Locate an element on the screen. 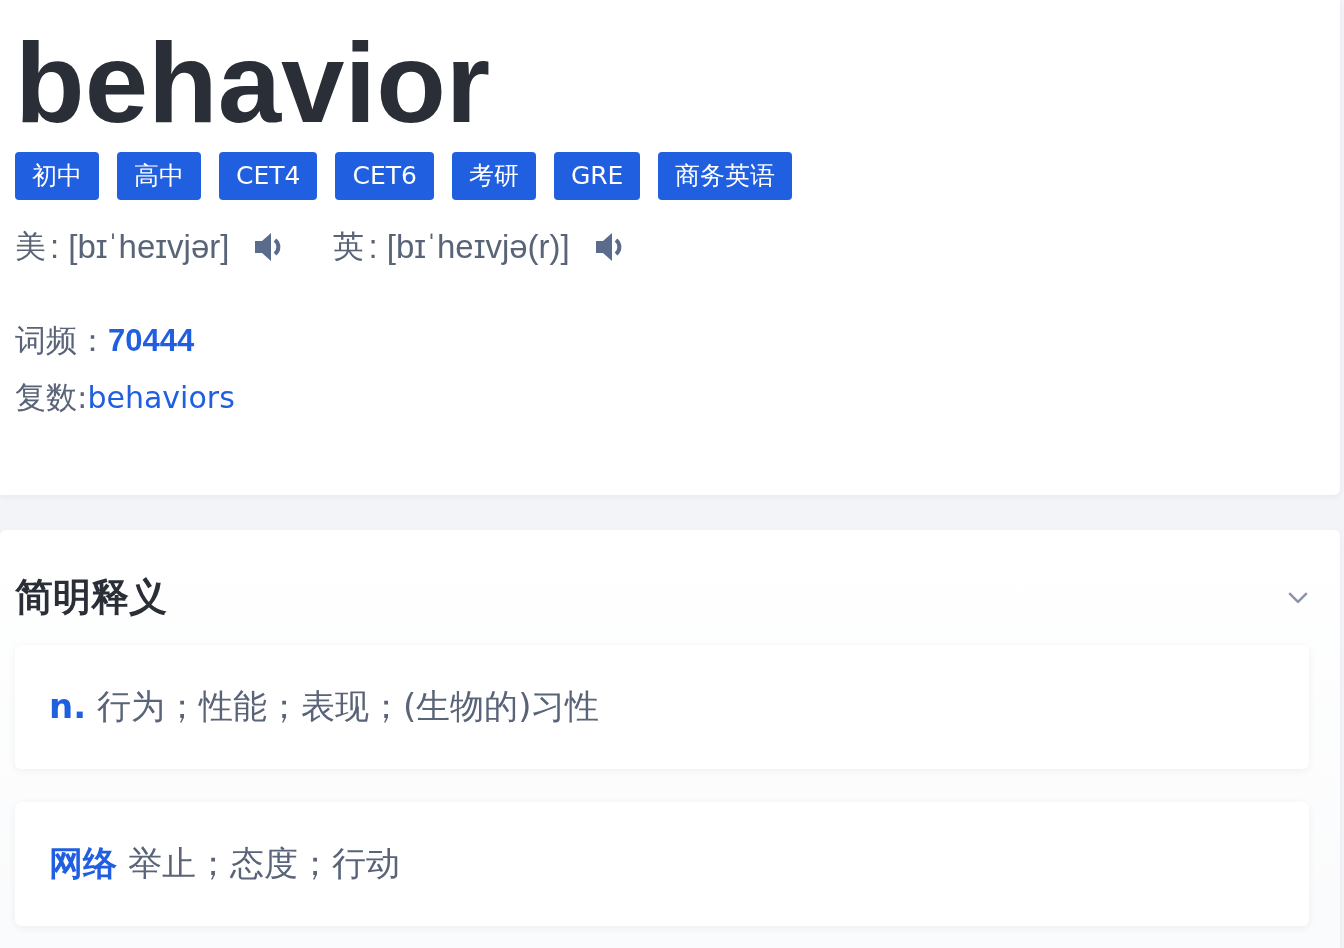 This screenshot has width=1344, height=948. level-tag: 考研 is located at coordinates (493, 176).